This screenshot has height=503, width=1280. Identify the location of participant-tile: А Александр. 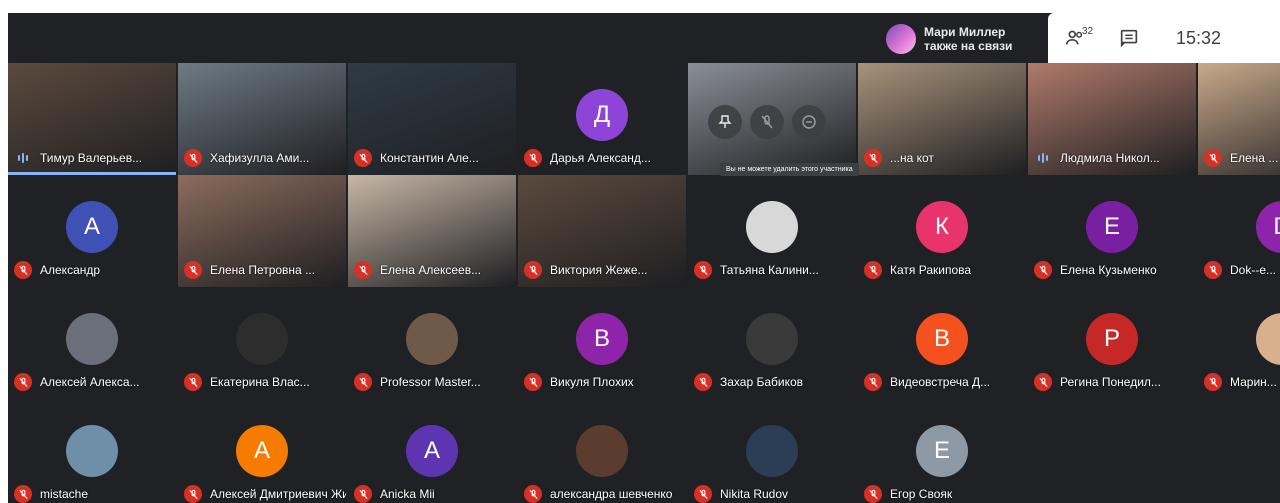
(92, 231).